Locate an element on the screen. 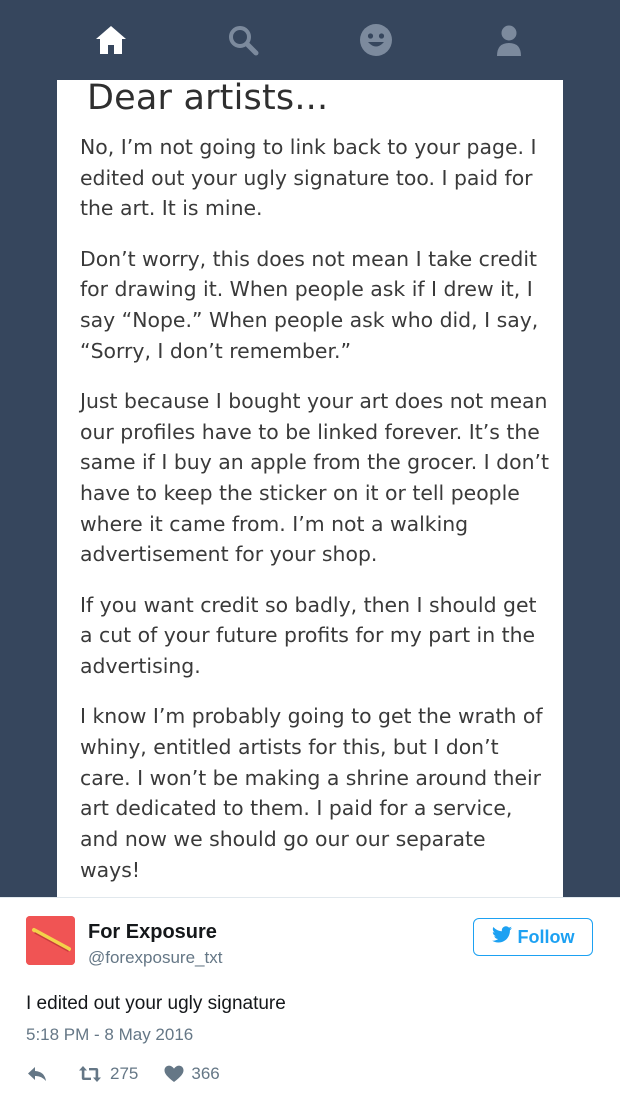 The width and height of the screenshot is (620, 1104). like-count: 366 is located at coordinates (205, 1073).